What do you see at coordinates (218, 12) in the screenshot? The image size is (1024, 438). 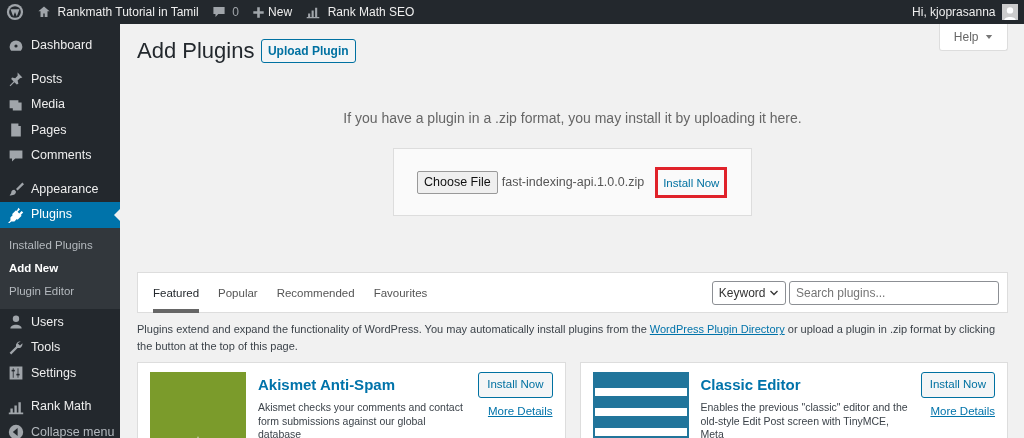 I see `comment-icon` at bounding box center [218, 12].